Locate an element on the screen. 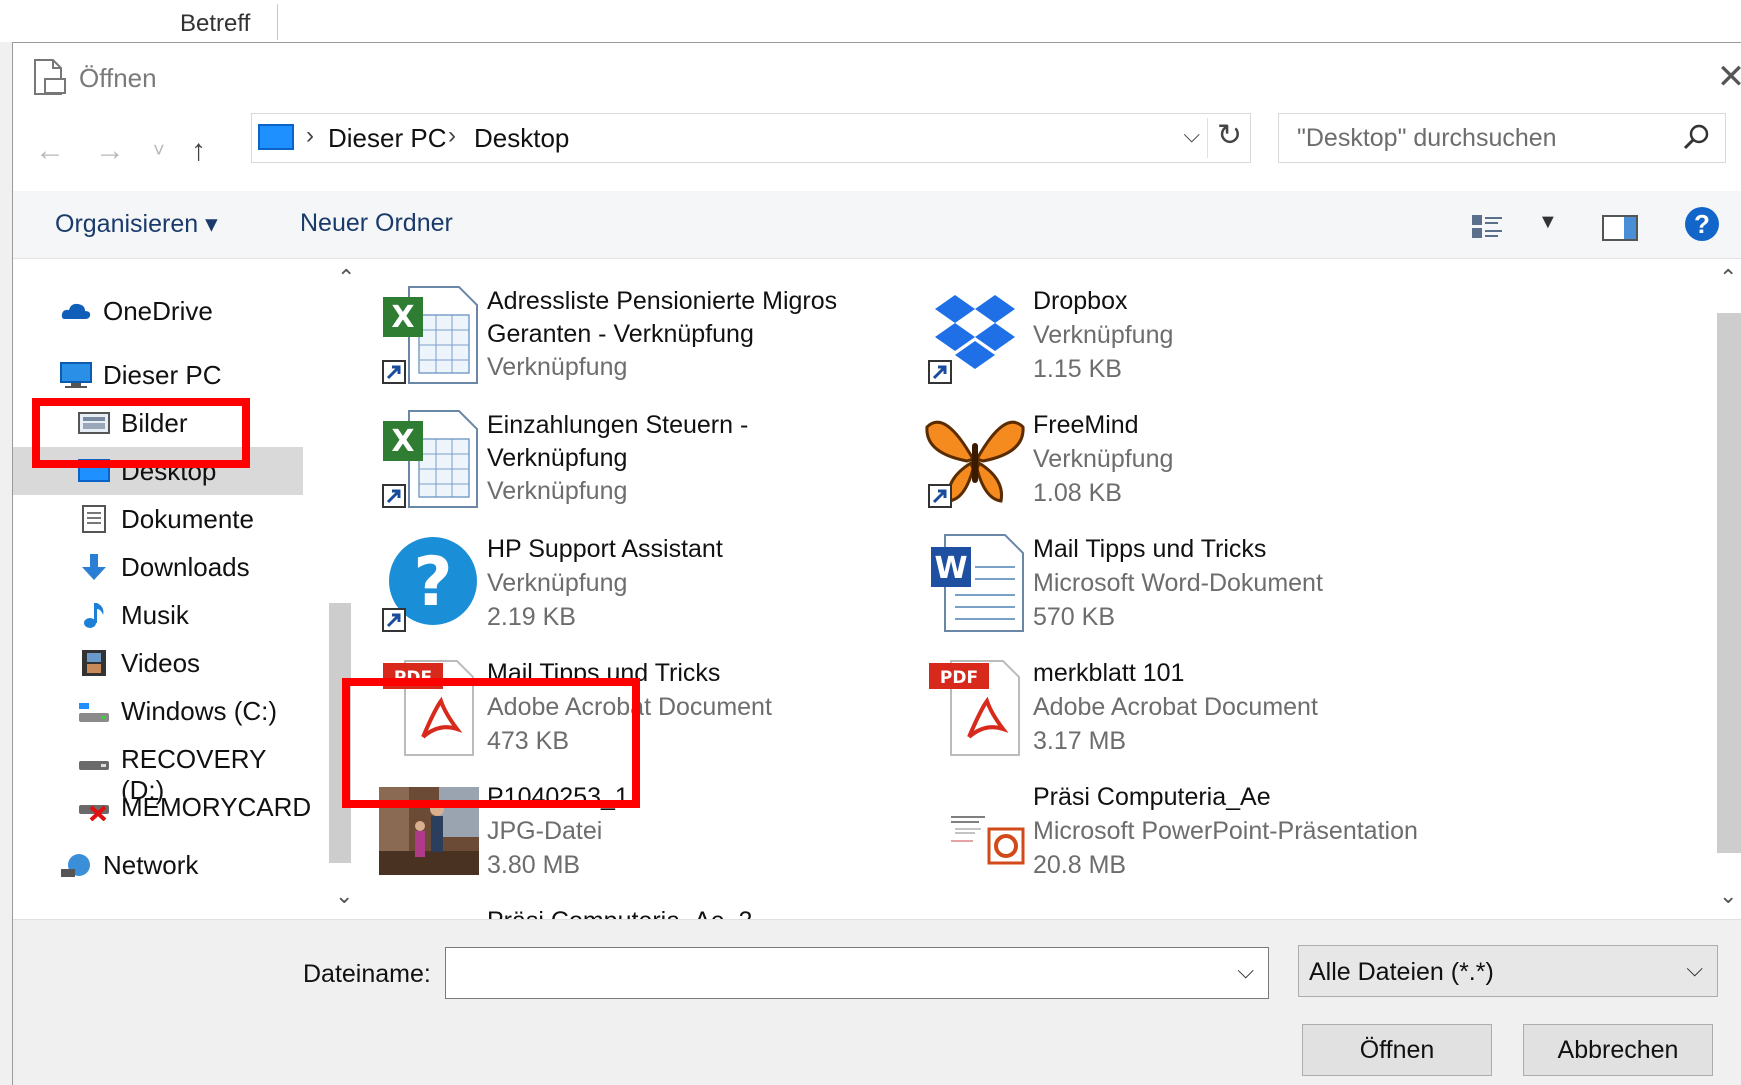 The height and width of the screenshot is (1085, 1741). file-name: merkblatt 101 is located at coordinates (1109, 673).